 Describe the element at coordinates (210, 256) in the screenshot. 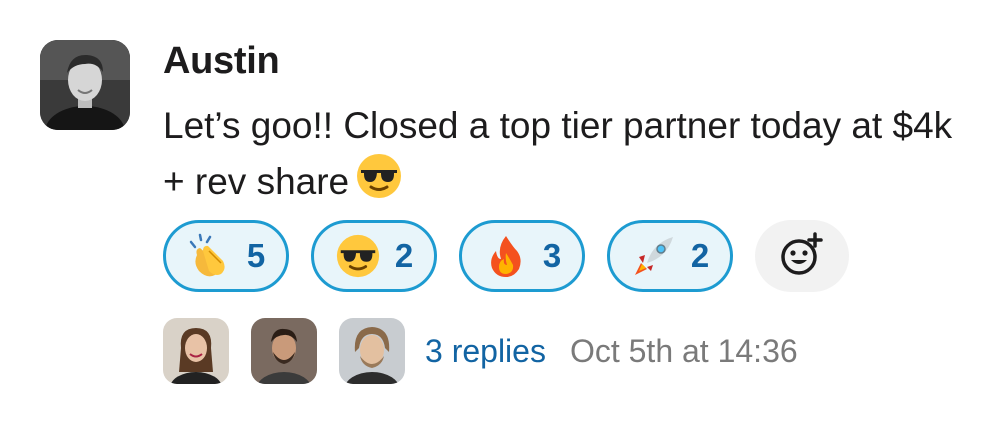

I see `clapping-hands-icon` at that location.